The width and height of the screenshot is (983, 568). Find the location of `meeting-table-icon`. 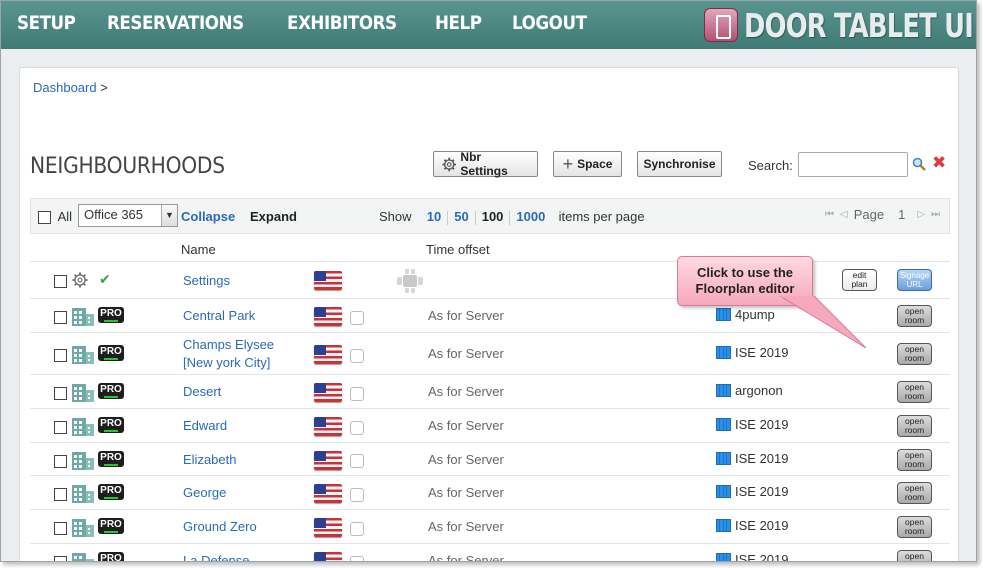

meeting-table-icon is located at coordinates (410, 281).